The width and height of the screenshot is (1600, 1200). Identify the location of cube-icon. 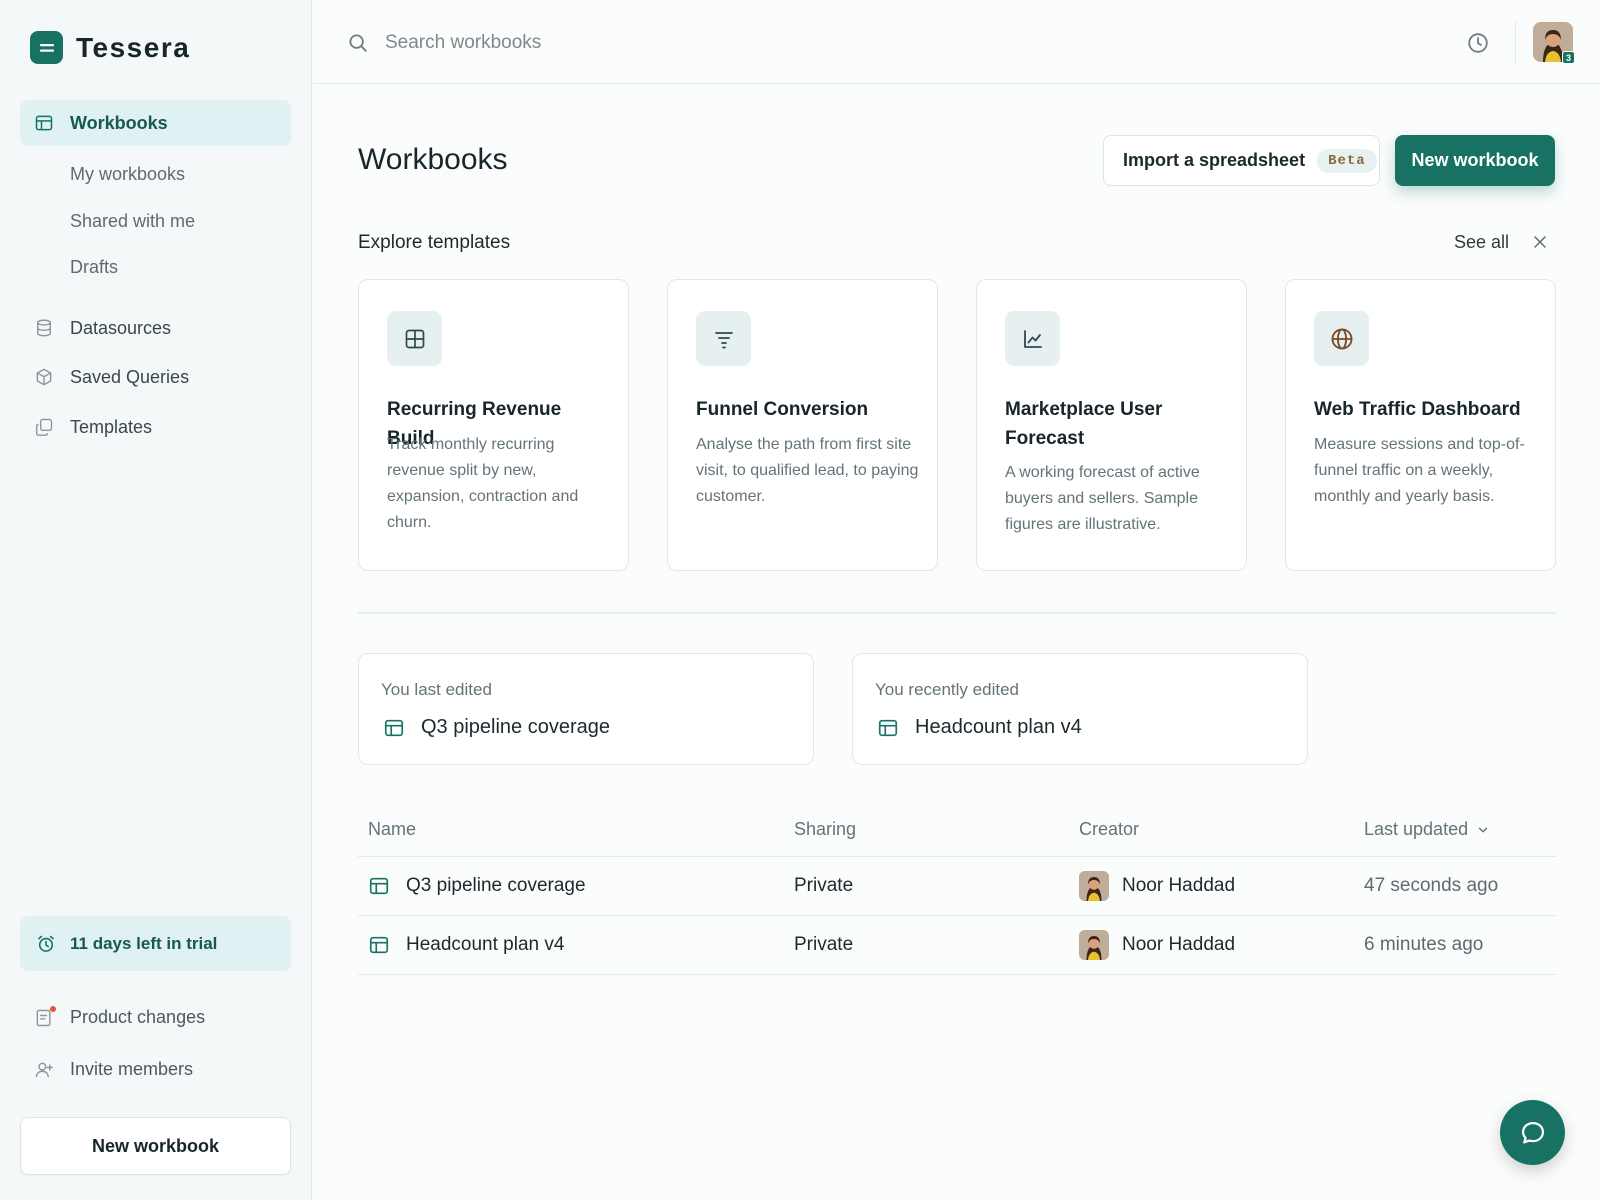
(44, 377).